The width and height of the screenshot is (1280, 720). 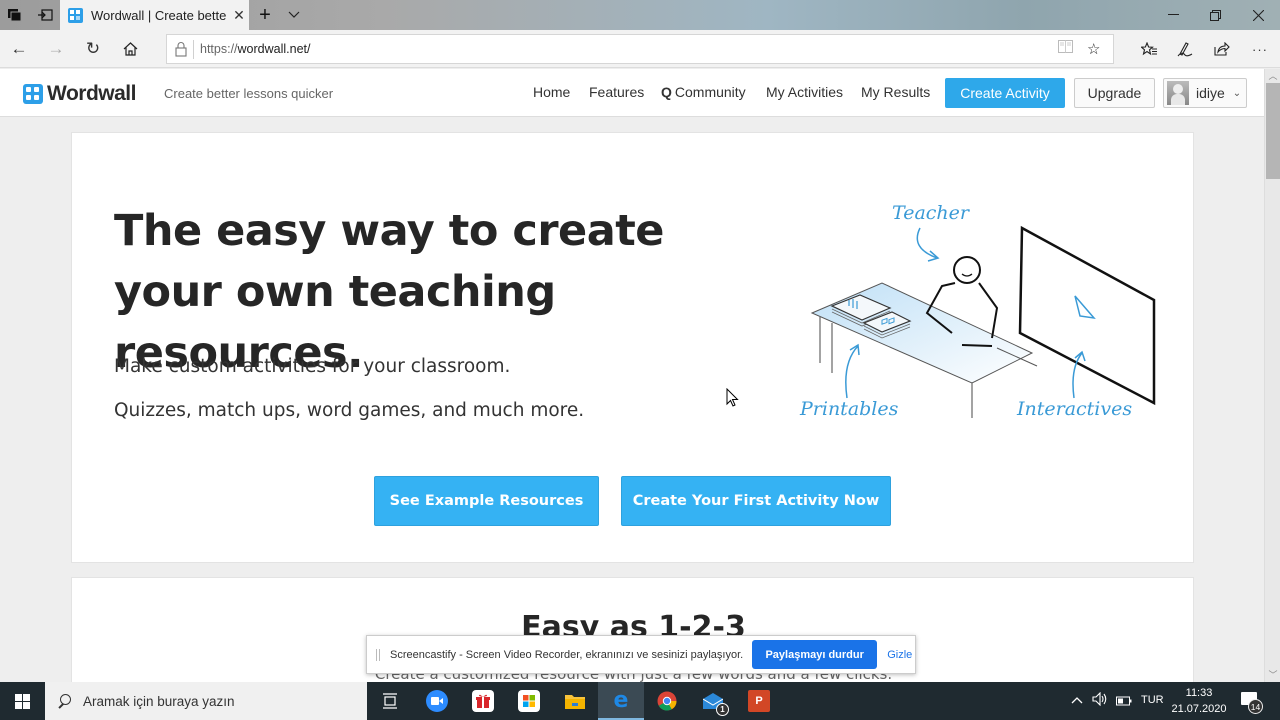 What do you see at coordinates (19, 49) in the screenshot?
I see `back-icon: ←` at bounding box center [19, 49].